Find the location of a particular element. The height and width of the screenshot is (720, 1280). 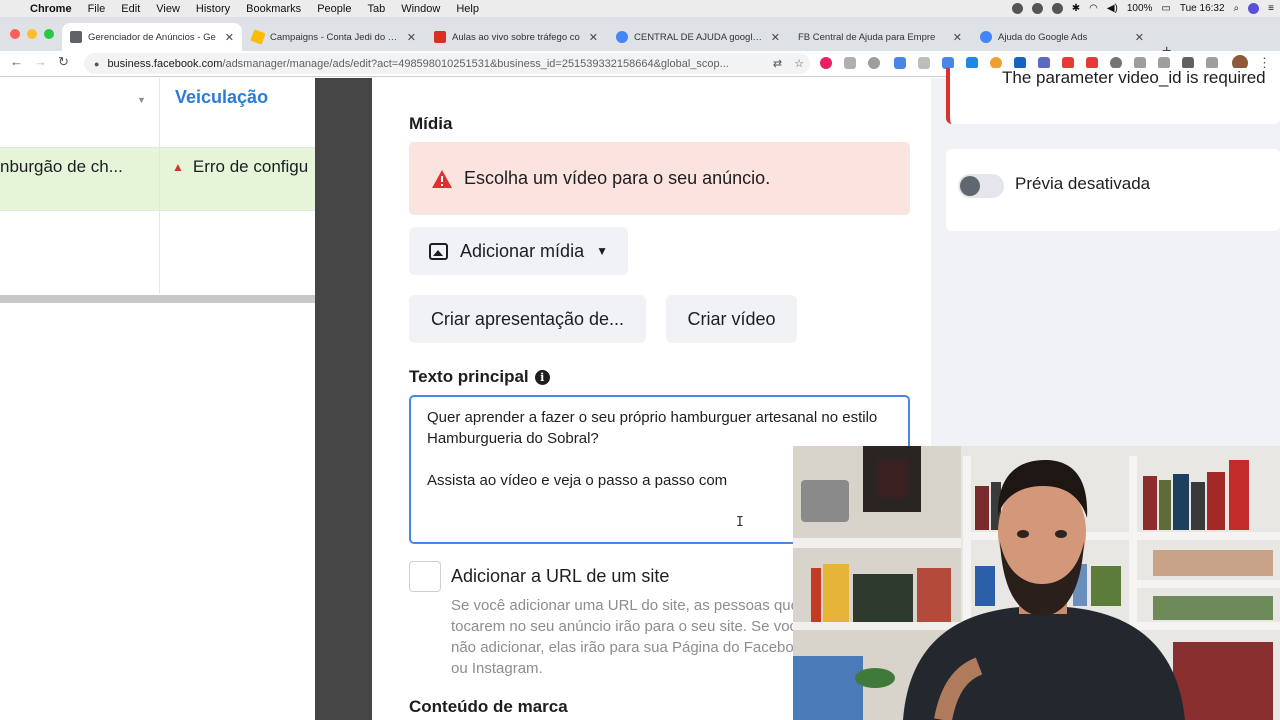

create-video-button: Criar vídeo is located at coordinates (731, 319).